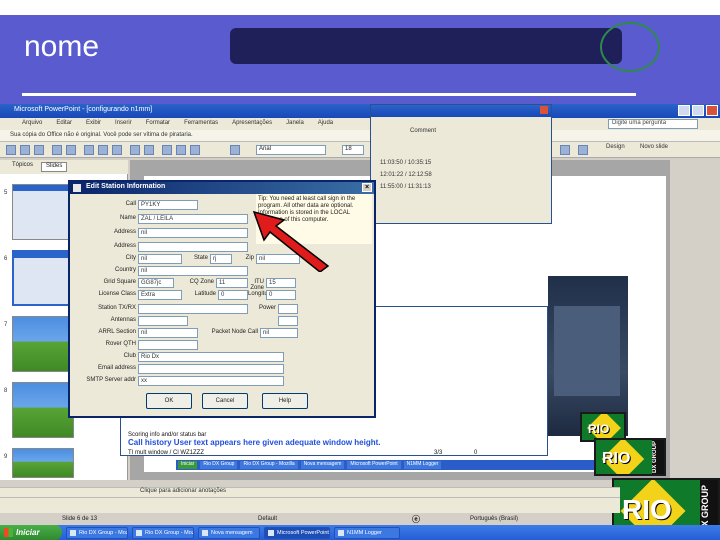 The width and height of the screenshot is (720, 540). I want to click on arrl-section-field: nil, so click(168, 333).